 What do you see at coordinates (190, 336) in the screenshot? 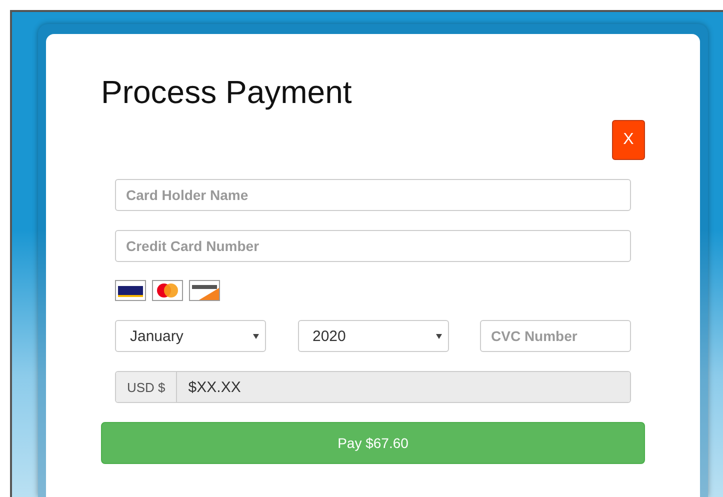
I see `month-select: January` at bounding box center [190, 336].